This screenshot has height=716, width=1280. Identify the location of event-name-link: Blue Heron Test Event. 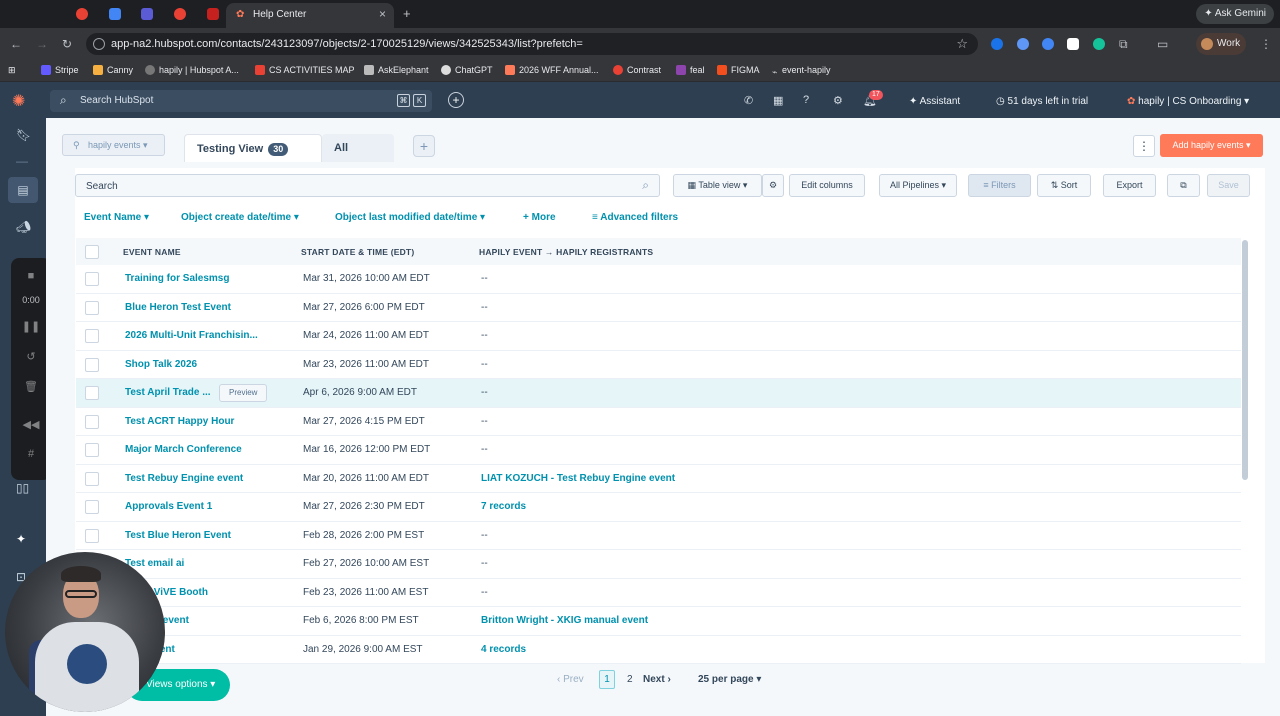
(178, 307).